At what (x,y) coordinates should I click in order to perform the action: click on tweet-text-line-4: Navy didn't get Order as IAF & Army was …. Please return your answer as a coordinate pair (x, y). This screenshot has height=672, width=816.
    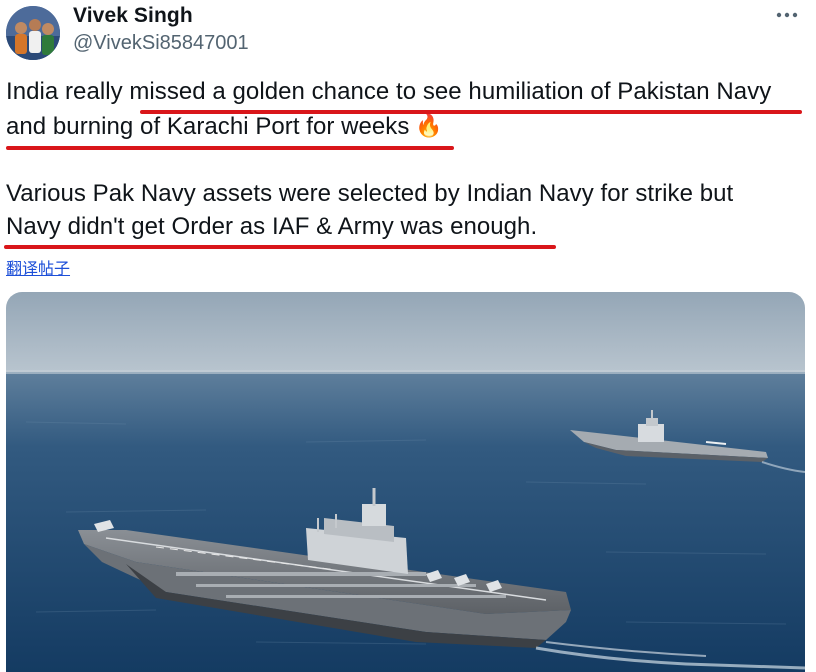
    Looking at the image, I should click on (272, 226).